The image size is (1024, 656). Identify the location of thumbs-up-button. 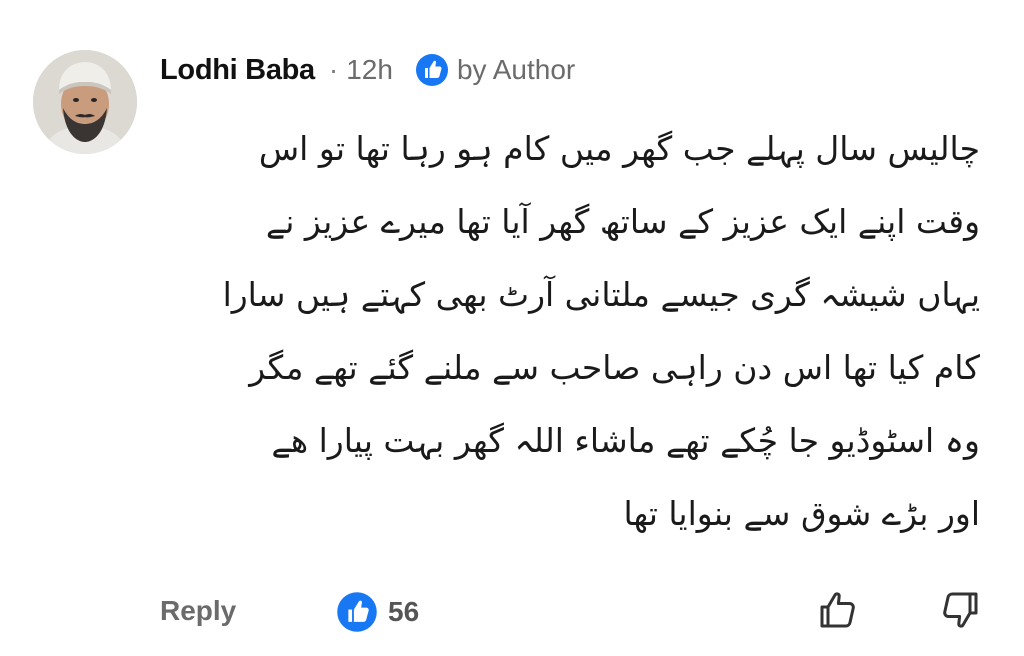
(838, 610).